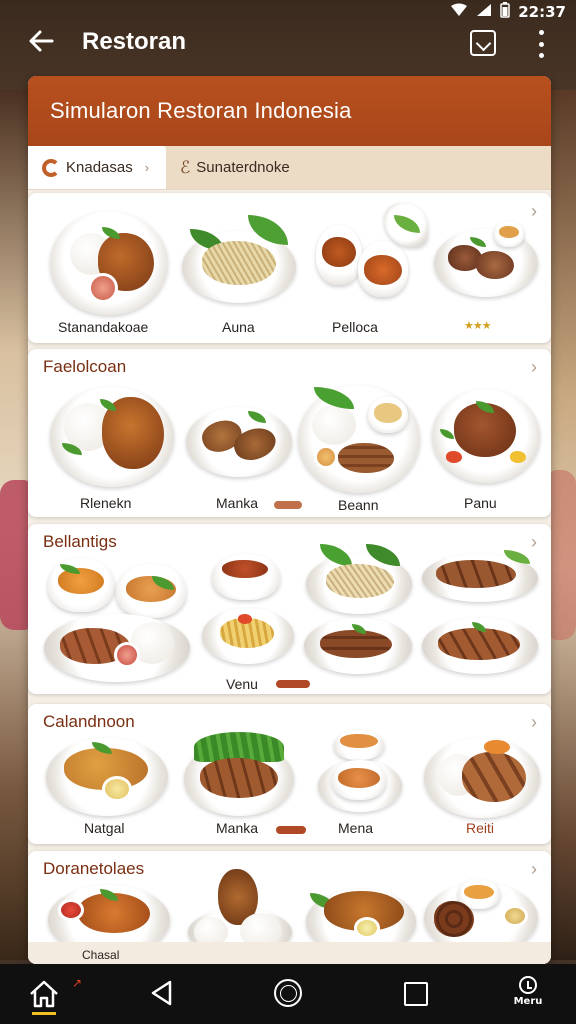  I want to click on s-logo-icon: ℰ, so click(185, 167).